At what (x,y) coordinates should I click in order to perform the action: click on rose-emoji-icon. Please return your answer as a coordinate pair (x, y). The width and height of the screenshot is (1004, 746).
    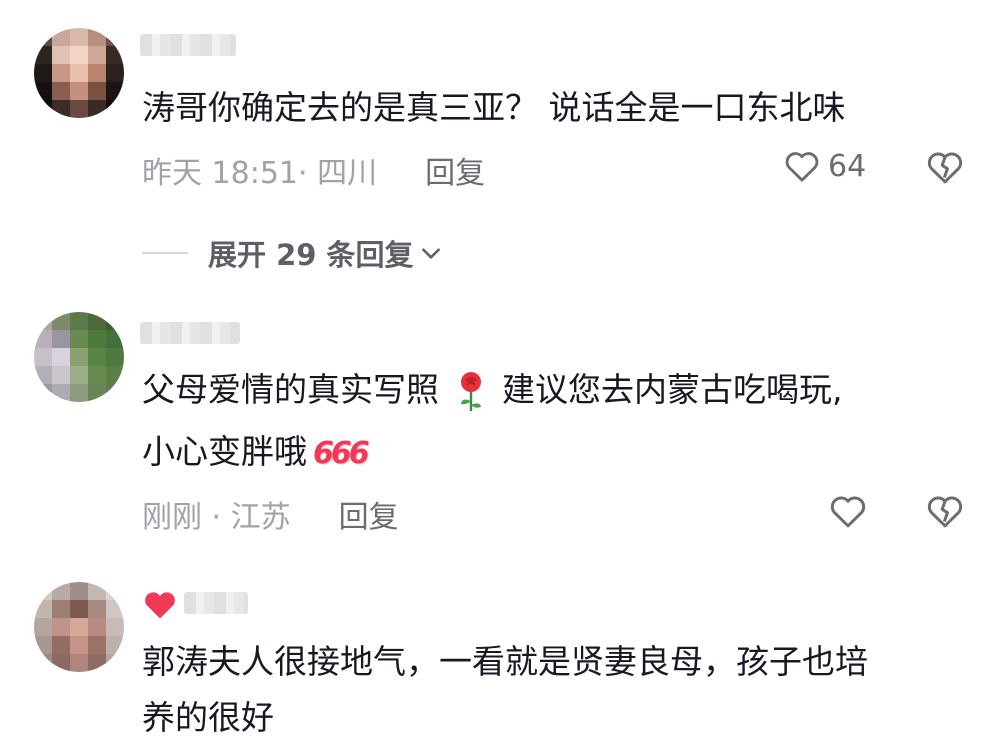
    Looking at the image, I should click on (470, 391).